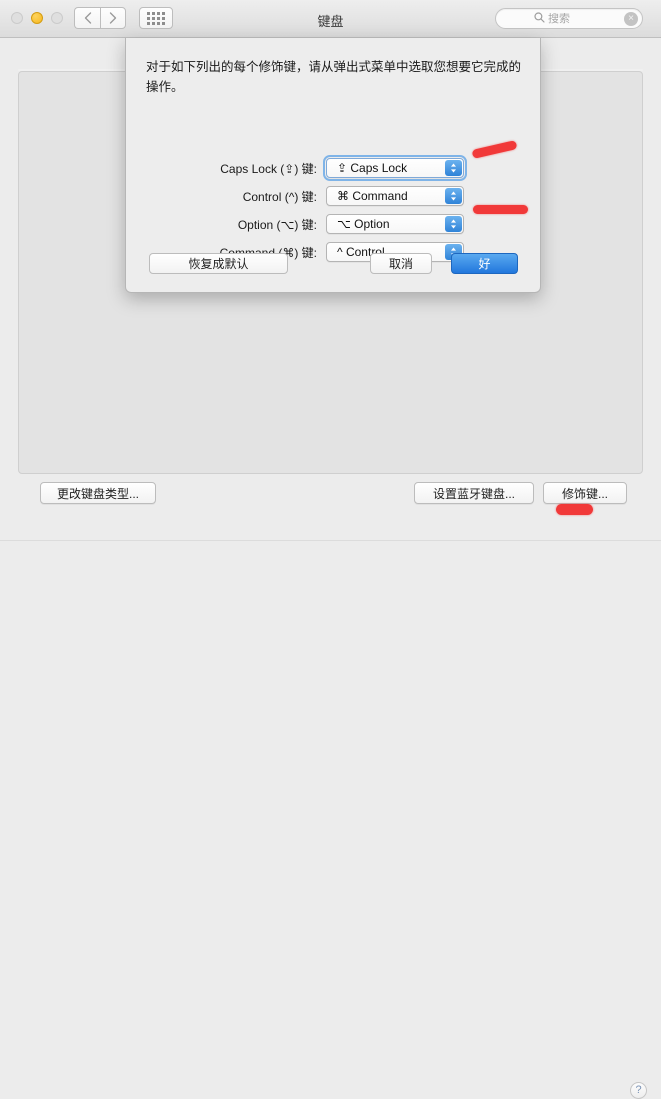 The image size is (661, 1099). I want to click on annotation-marker-command-row, so click(500, 209).